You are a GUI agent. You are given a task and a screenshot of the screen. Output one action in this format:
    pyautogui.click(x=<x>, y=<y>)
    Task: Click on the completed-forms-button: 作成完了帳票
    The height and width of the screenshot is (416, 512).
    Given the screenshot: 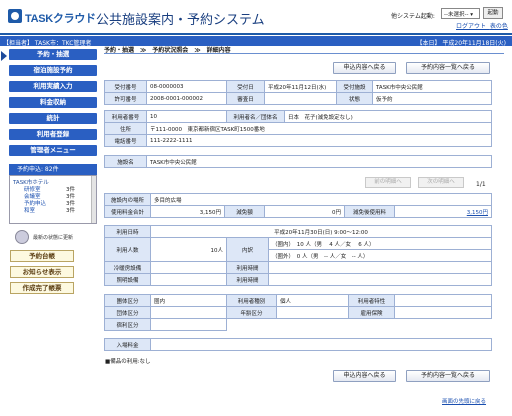 What is the action you would take?
    pyautogui.click(x=42, y=288)
    